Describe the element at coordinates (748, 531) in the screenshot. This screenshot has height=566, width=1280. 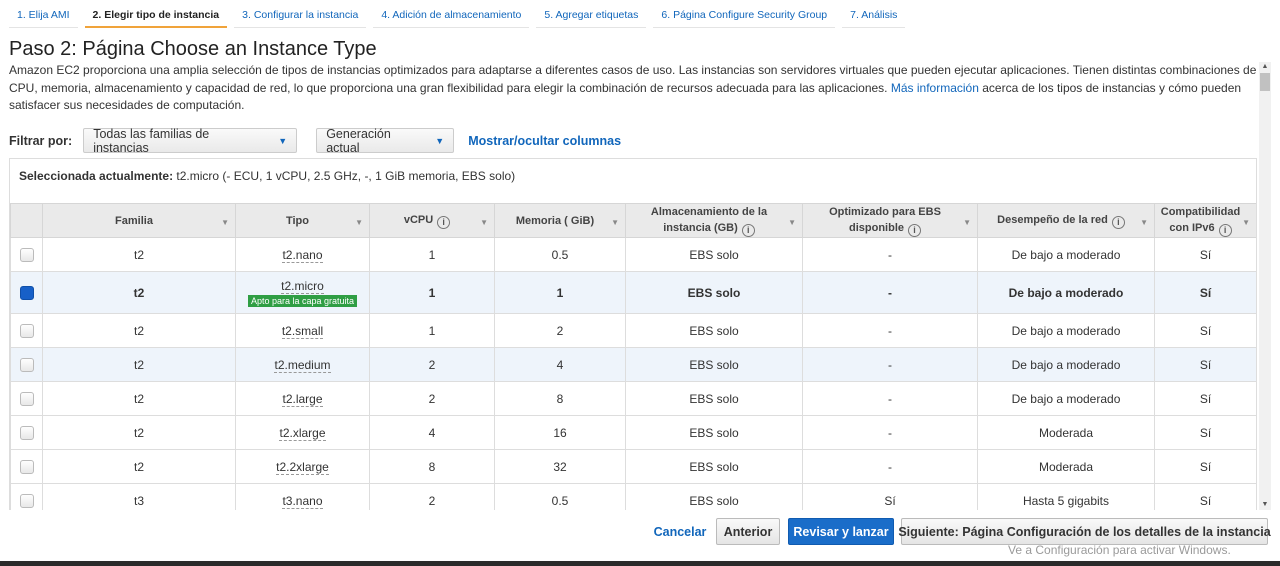
I see `previous-button: Anterior` at that location.